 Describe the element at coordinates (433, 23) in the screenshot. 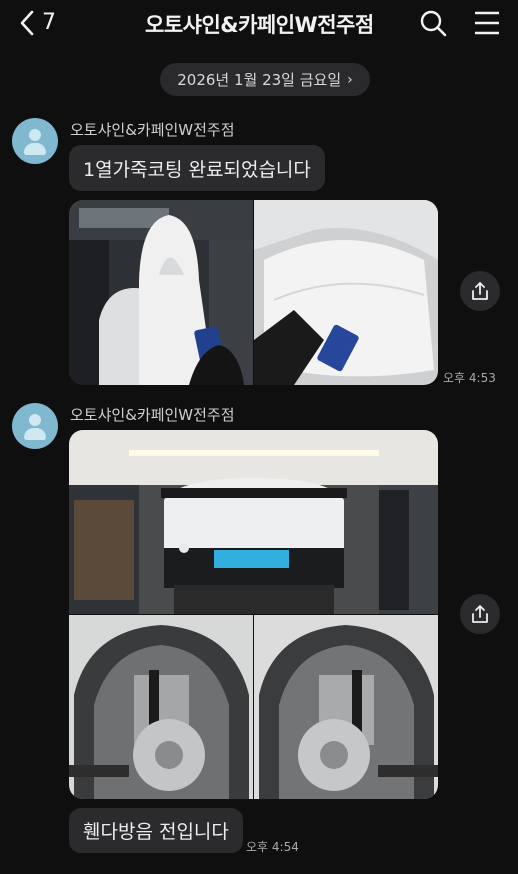

I see `search-icon` at that location.